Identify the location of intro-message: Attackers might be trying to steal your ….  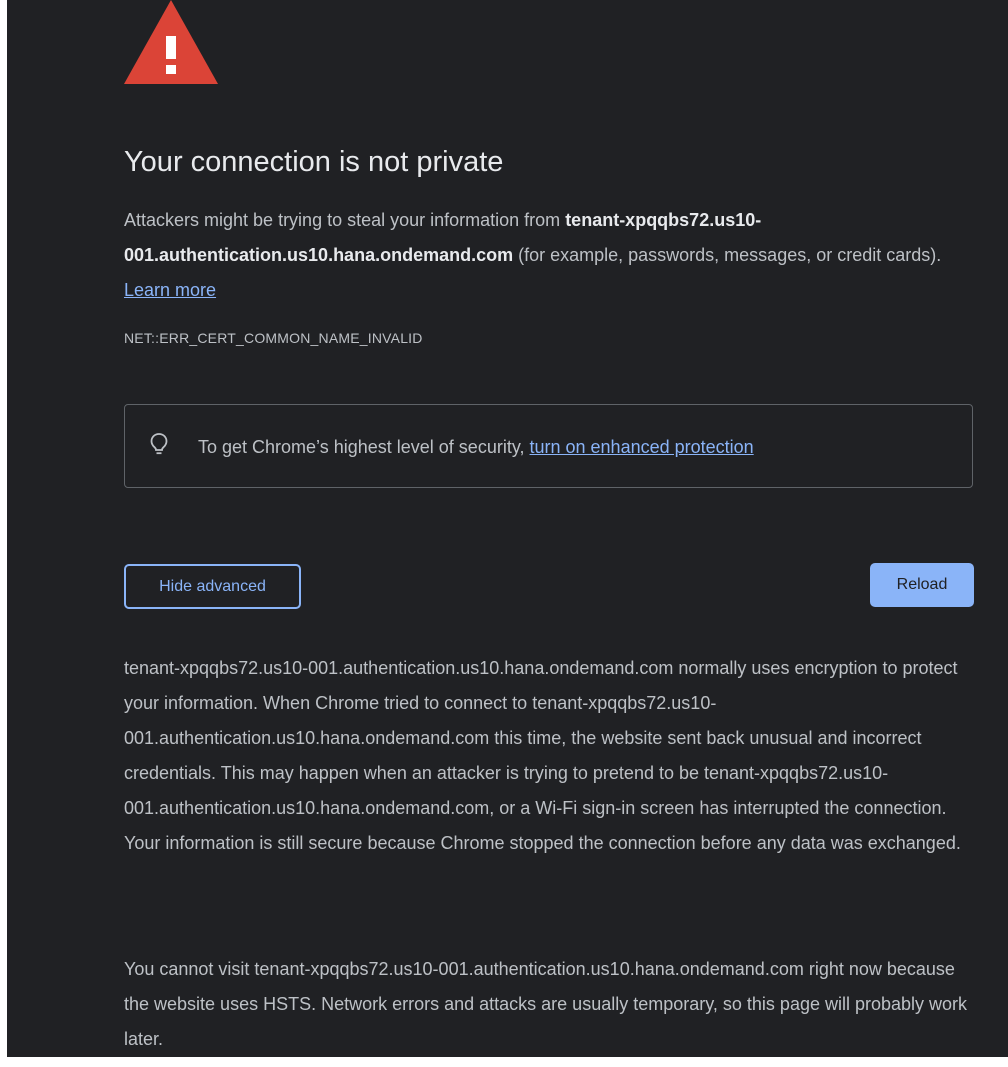
(551, 255).